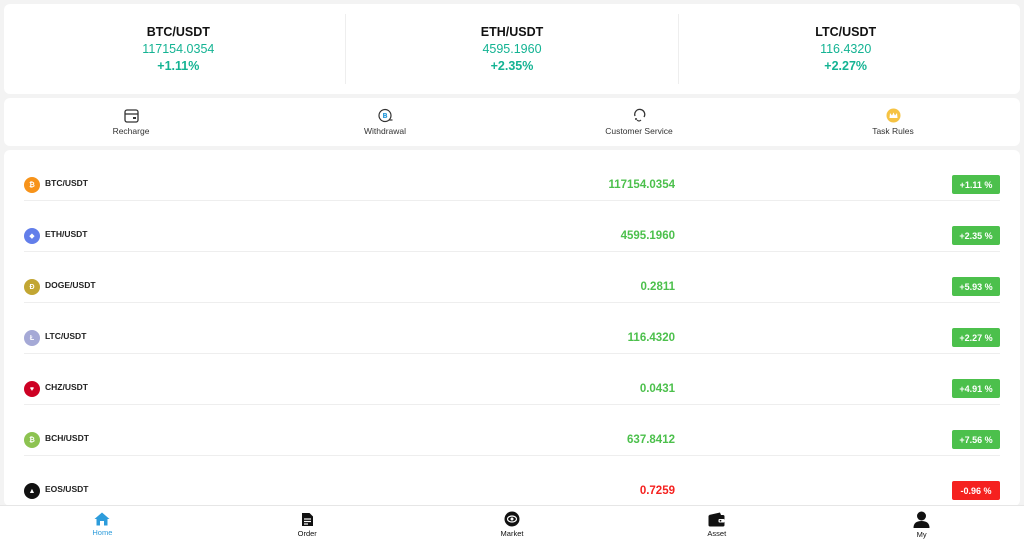 The image size is (1024, 543). I want to click on recharge-label: Recharge, so click(131, 130).